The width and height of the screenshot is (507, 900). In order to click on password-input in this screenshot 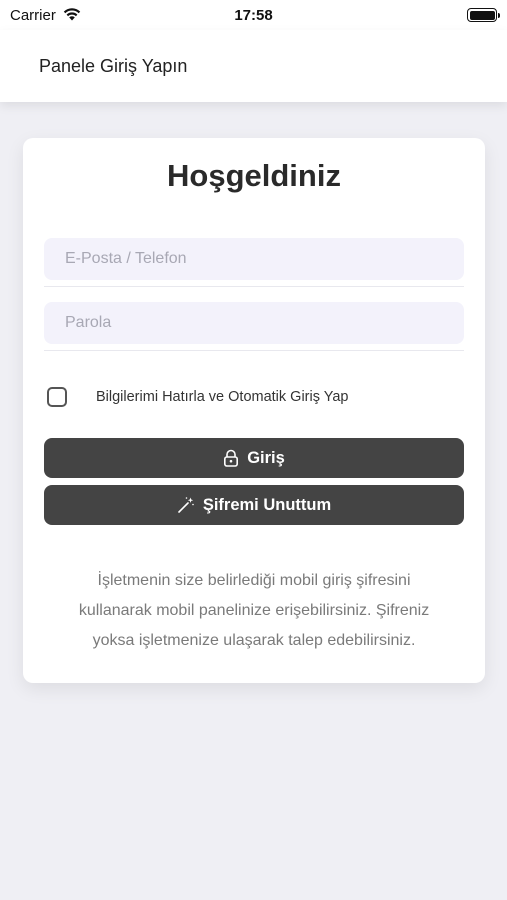, I will do `click(254, 323)`.